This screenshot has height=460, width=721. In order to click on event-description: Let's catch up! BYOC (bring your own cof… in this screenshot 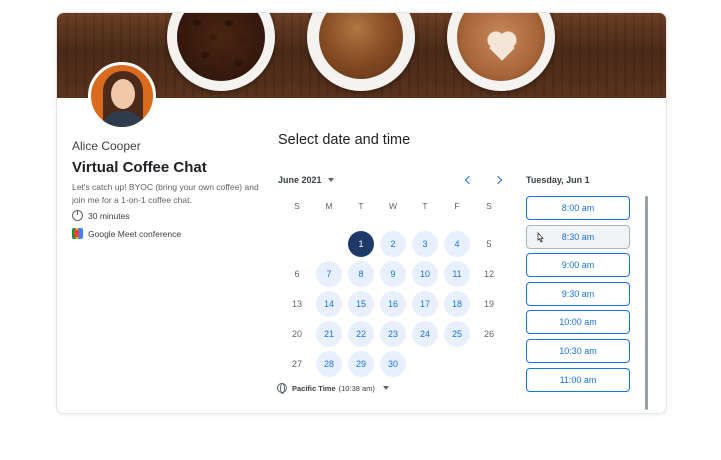, I will do `click(165, 193)`.